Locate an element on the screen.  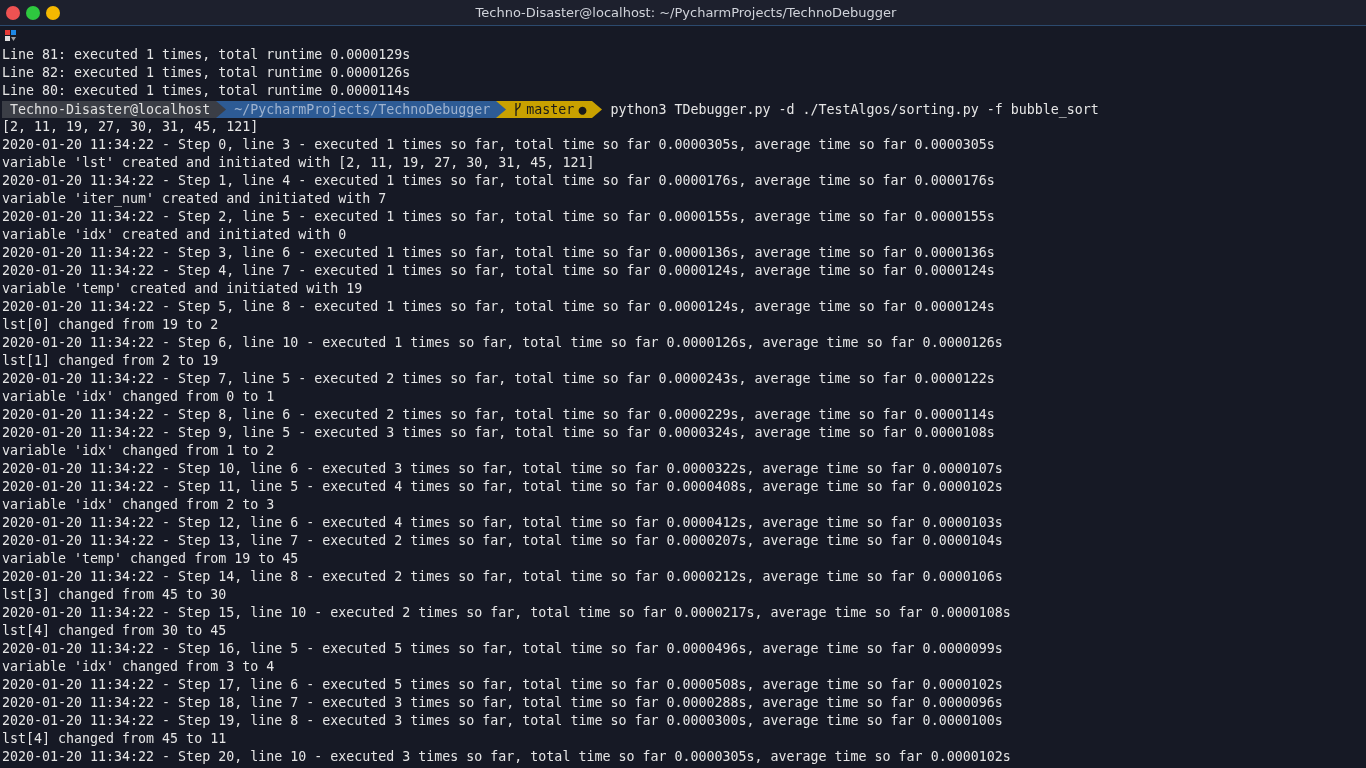
output-line: variable 'lst' created and initiated with [2, 11, 19, 27, 30, 31, 45, 121] is located at coordinates (299, 163).